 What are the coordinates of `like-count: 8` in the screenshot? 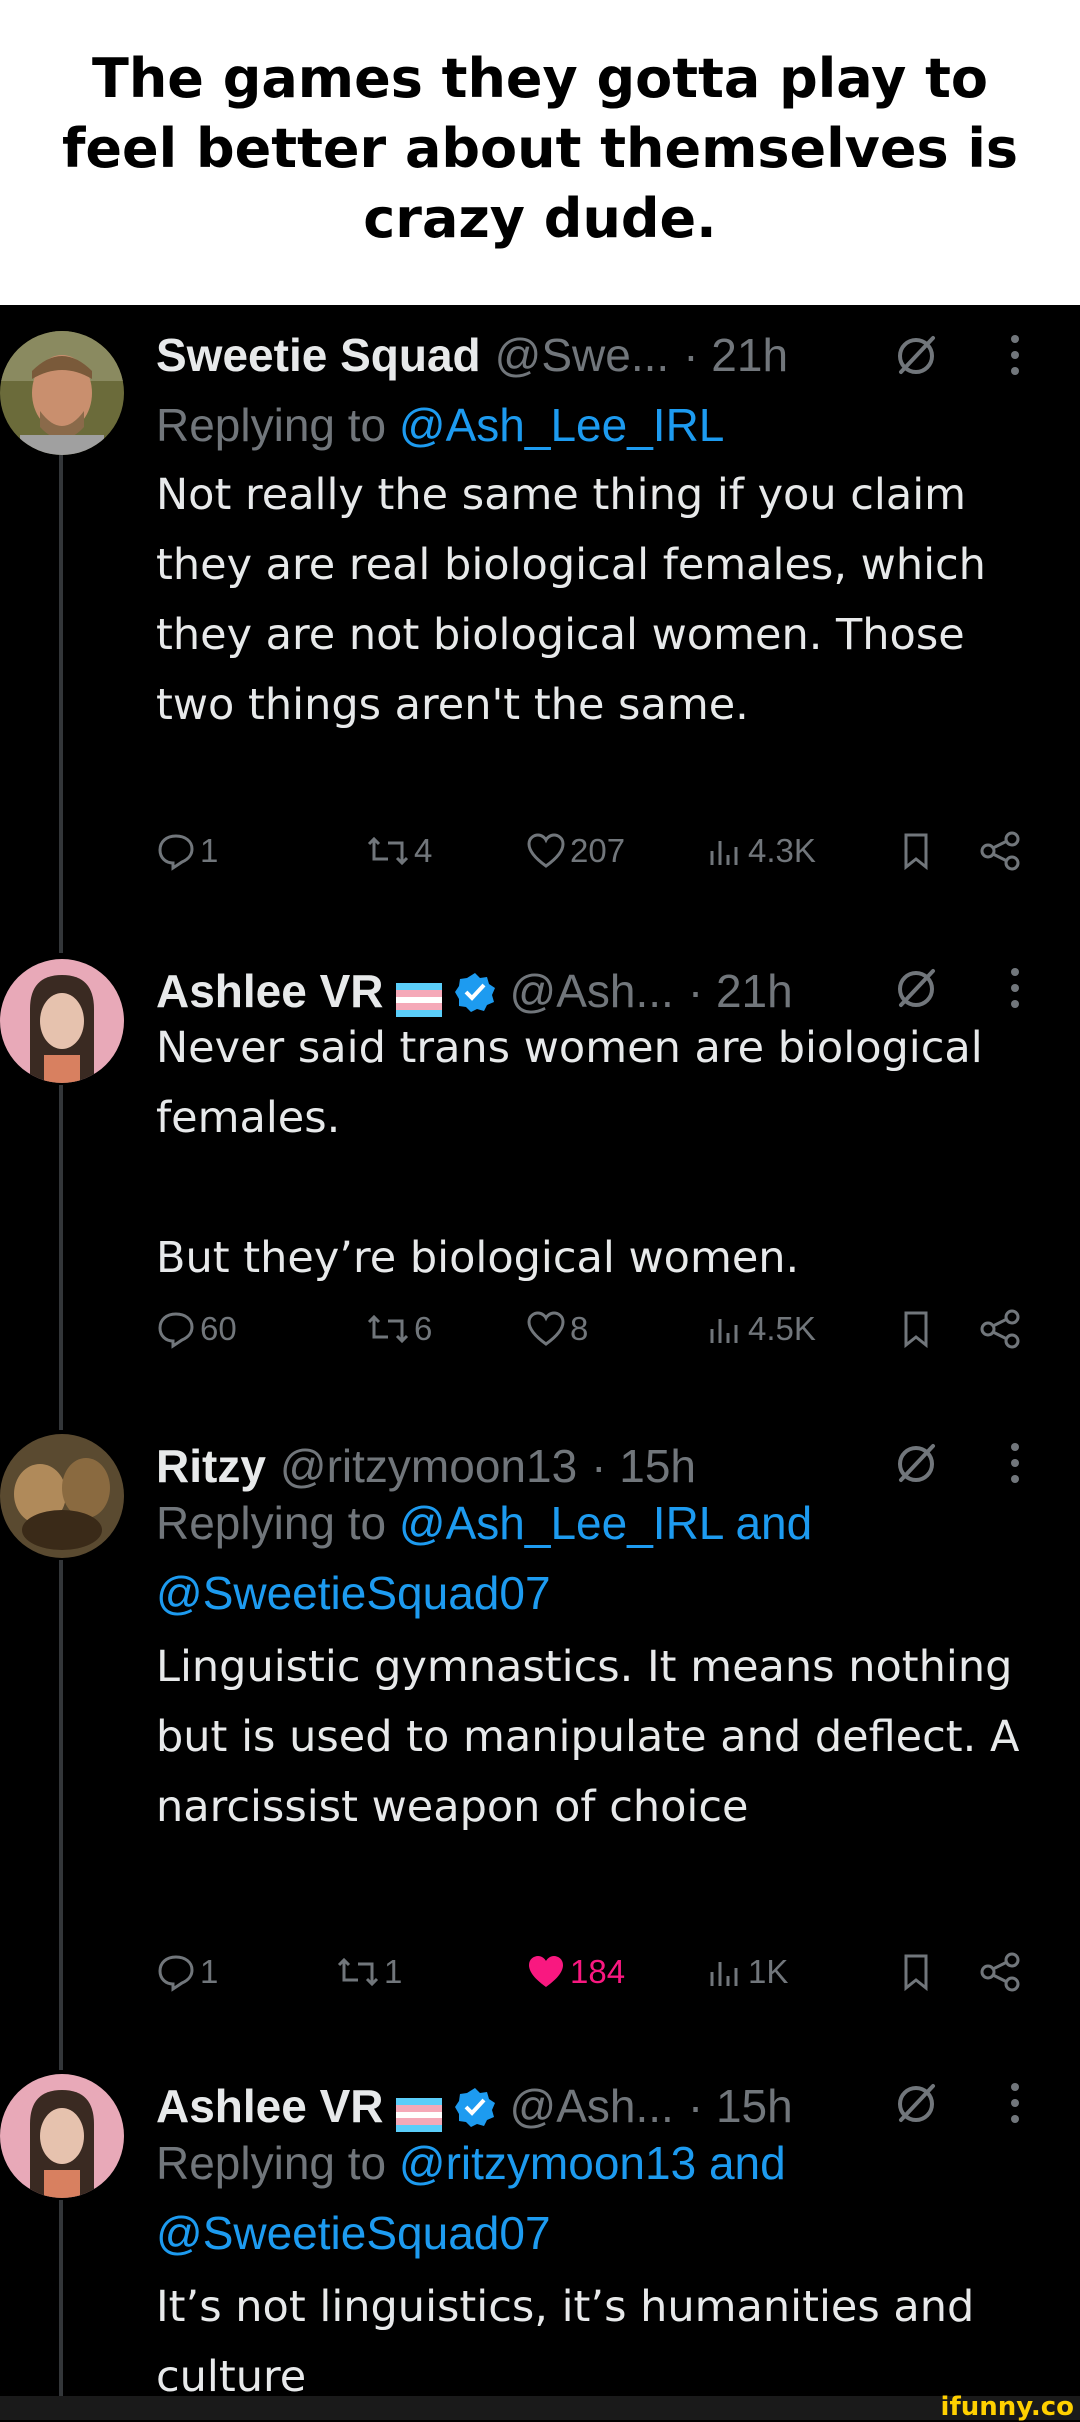 It's located at (579, 1328).